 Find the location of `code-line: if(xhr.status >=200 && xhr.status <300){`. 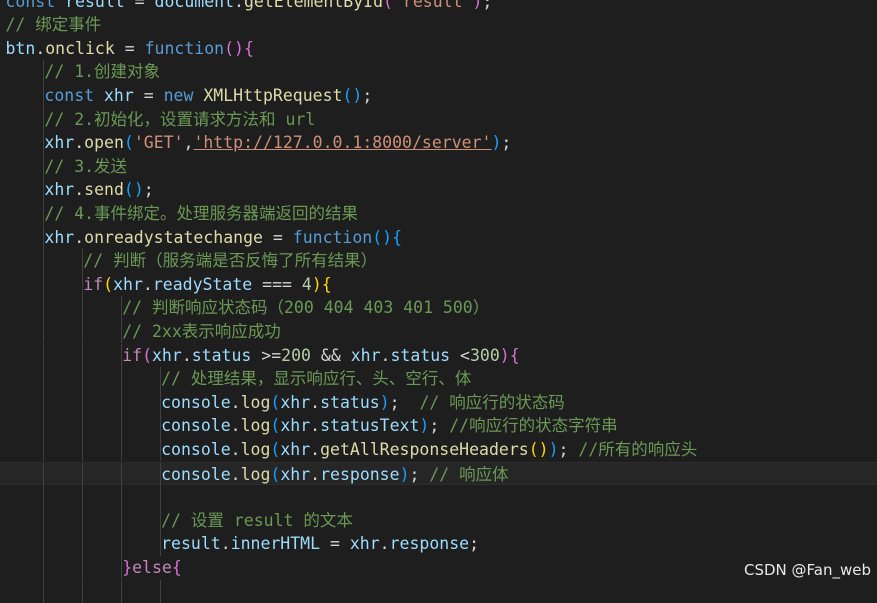

code-line: if(xhr.status >=200 && xhr.status <300){ is located at coordinates (438, 356).